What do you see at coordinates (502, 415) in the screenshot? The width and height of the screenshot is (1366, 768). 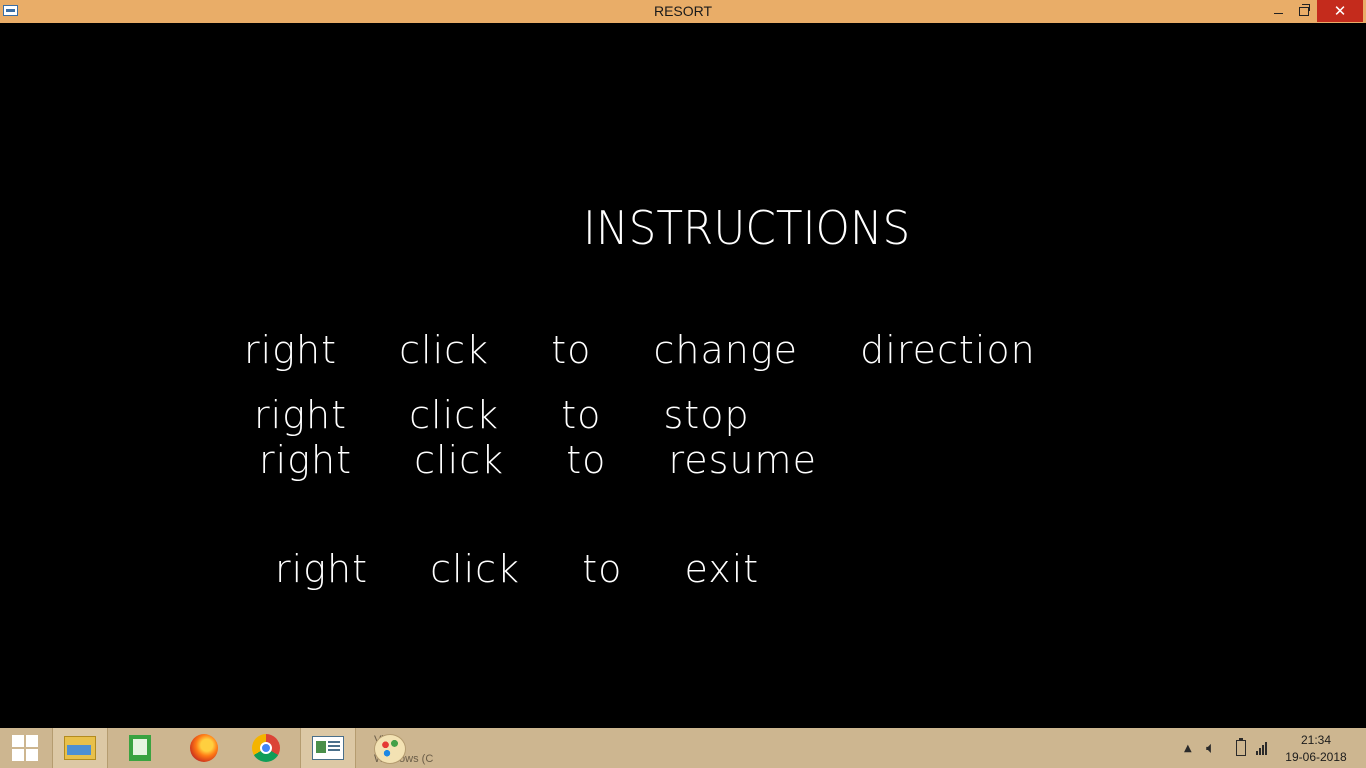 I see `instruction-line: right click to stop` at bounding box center [502, 415].